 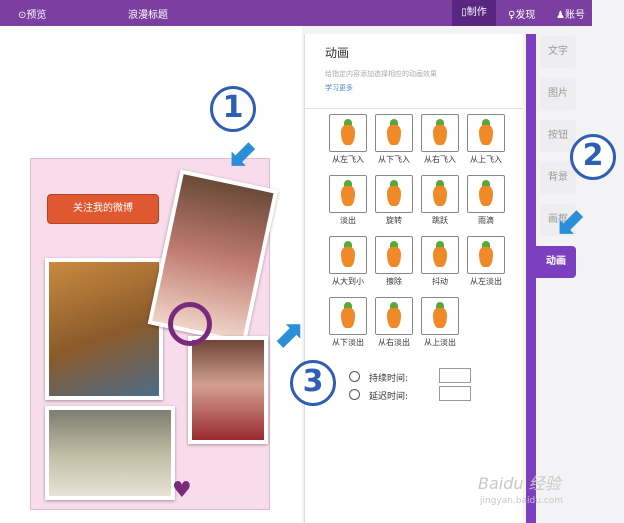 I want to click on animation-label: 旋转, so click(x=394, y=220).